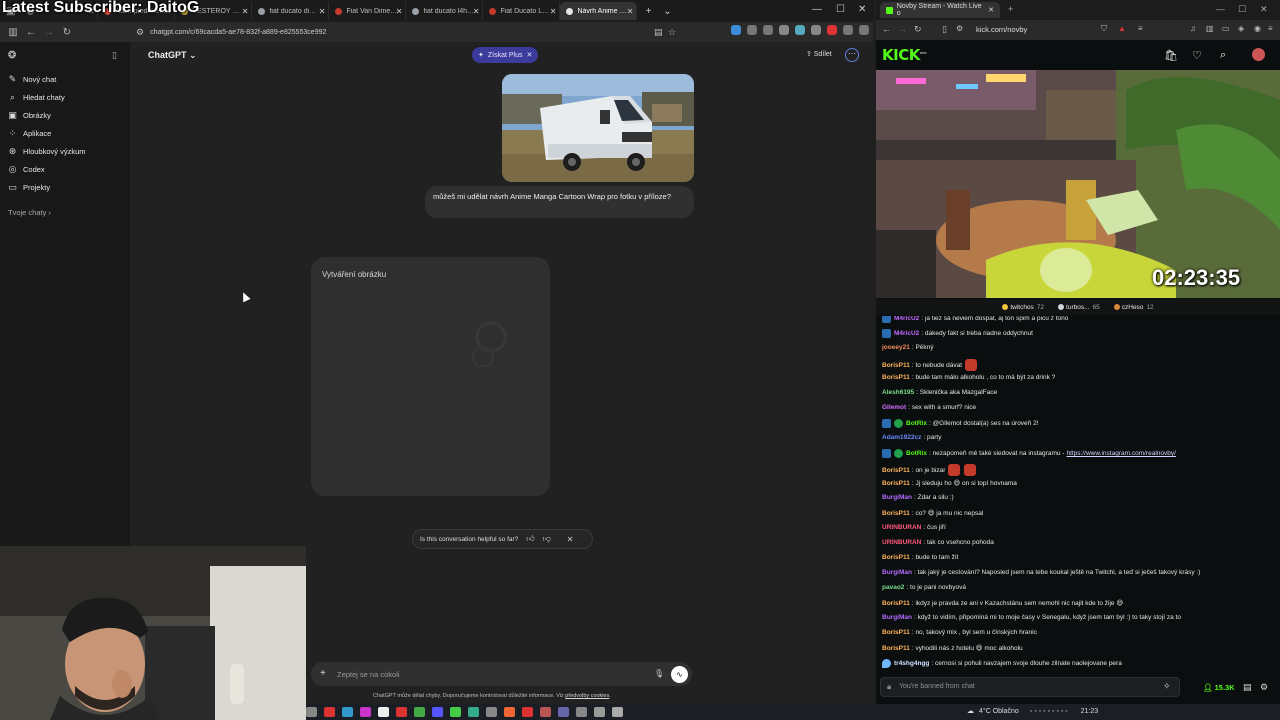 The height and width of the screenshot is (720, 1280). Describe the element at coordinates (659, 673) in the screenshot. I see `microphone-icon: 🎙︎` at that location.